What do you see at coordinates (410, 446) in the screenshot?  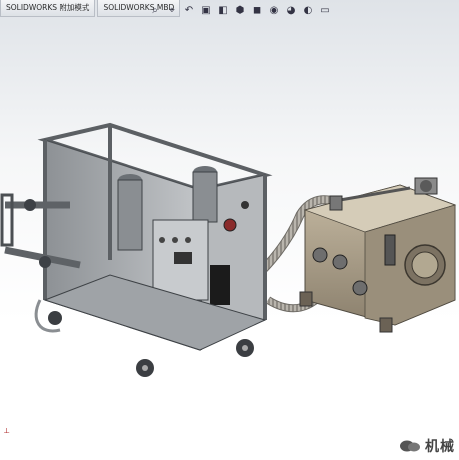 I see `wechat-icon` at bounding box center [410, 446].